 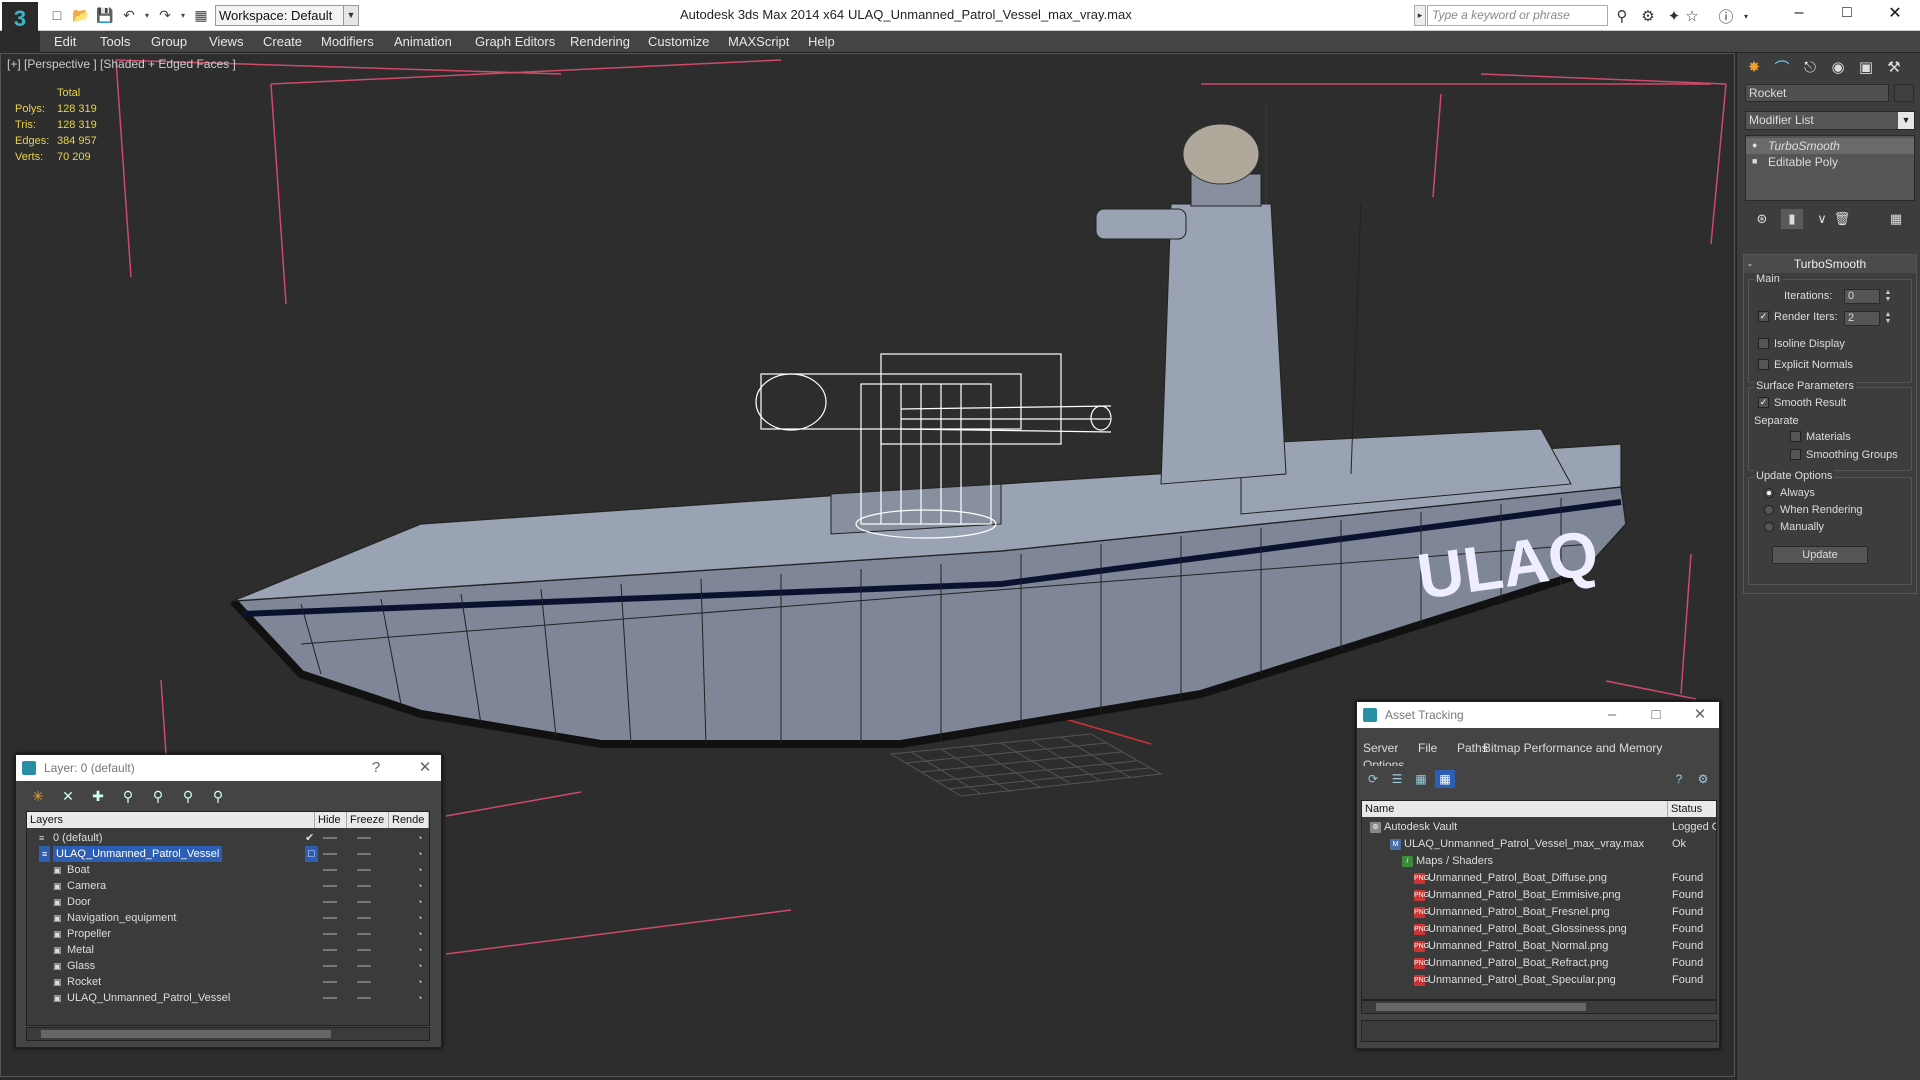 What do you see at coordinates (186, 1034) in the screenshot?
I see `scrollbar-thumb` at bounding box center [186, 1034].